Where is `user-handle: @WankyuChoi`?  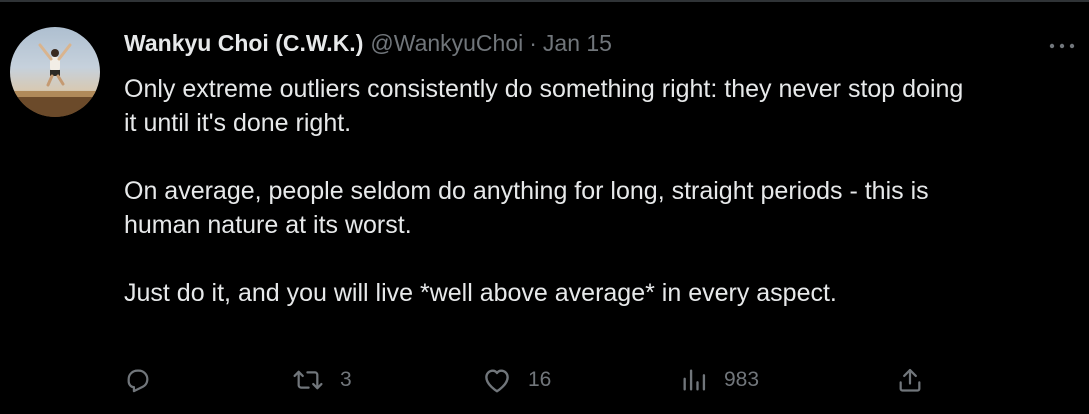
user-handle: @WankyuChoi is located at coordinates (446, 43).